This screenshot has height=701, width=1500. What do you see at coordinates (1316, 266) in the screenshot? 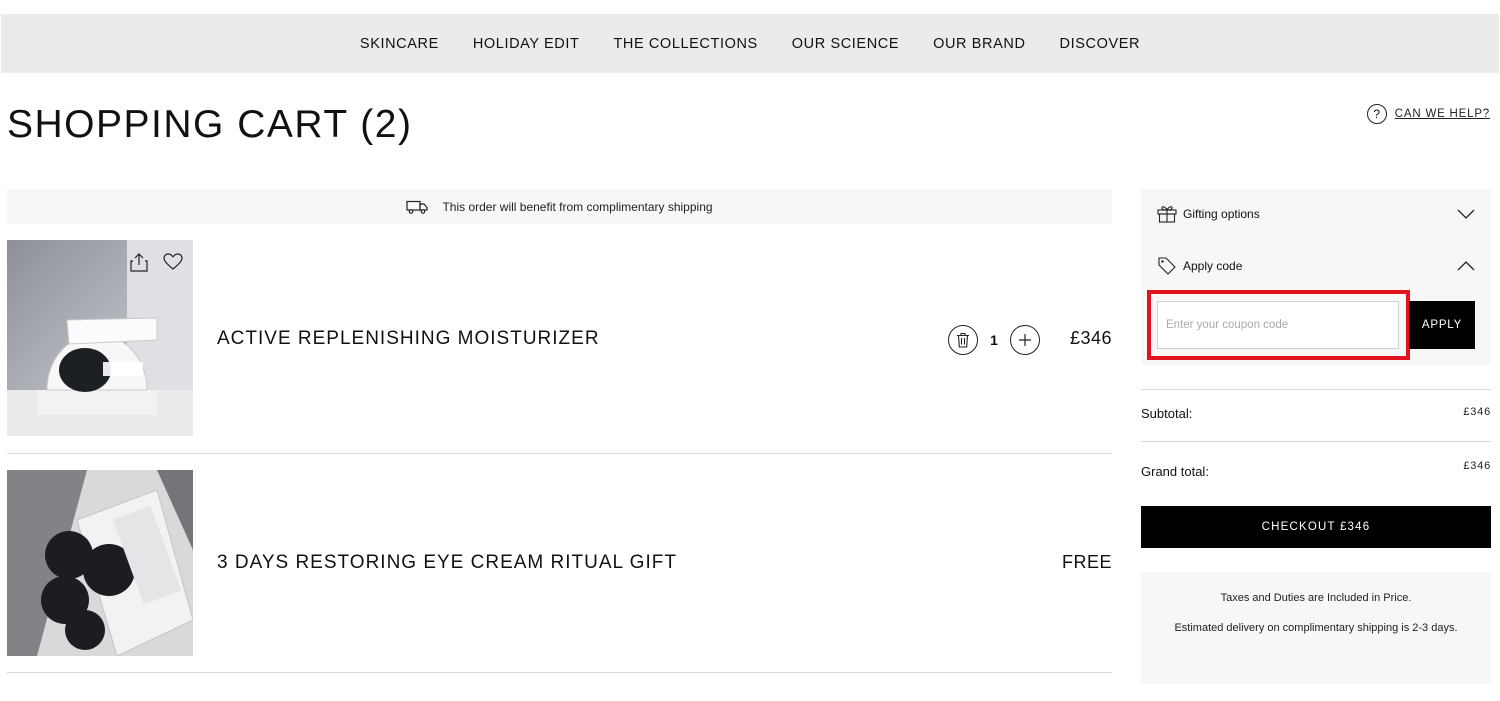
I see `apply-code-toggle: Apply code` at bounding box center [1316, 266].